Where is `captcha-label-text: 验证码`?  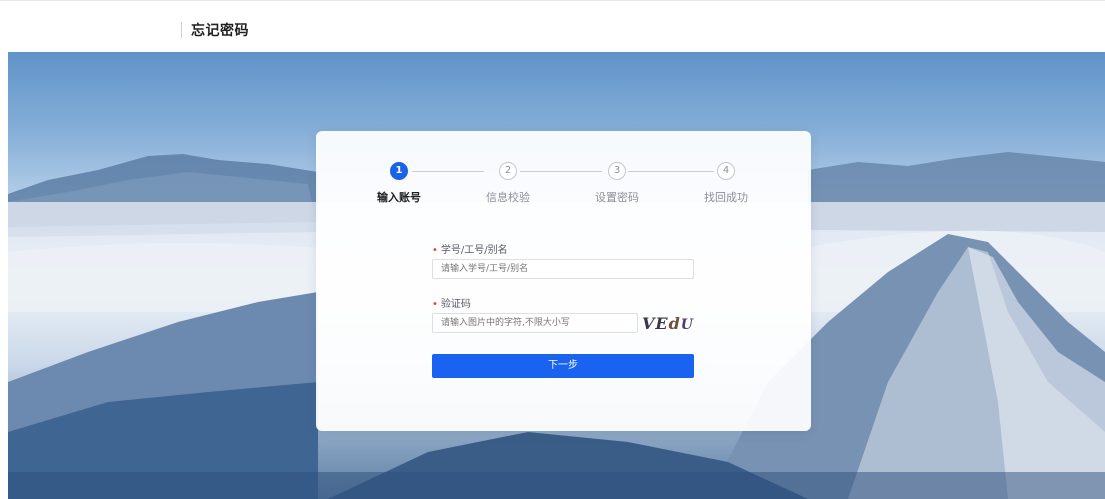
captcha-label-text: 验证码 is located at coordinates (455, 304).